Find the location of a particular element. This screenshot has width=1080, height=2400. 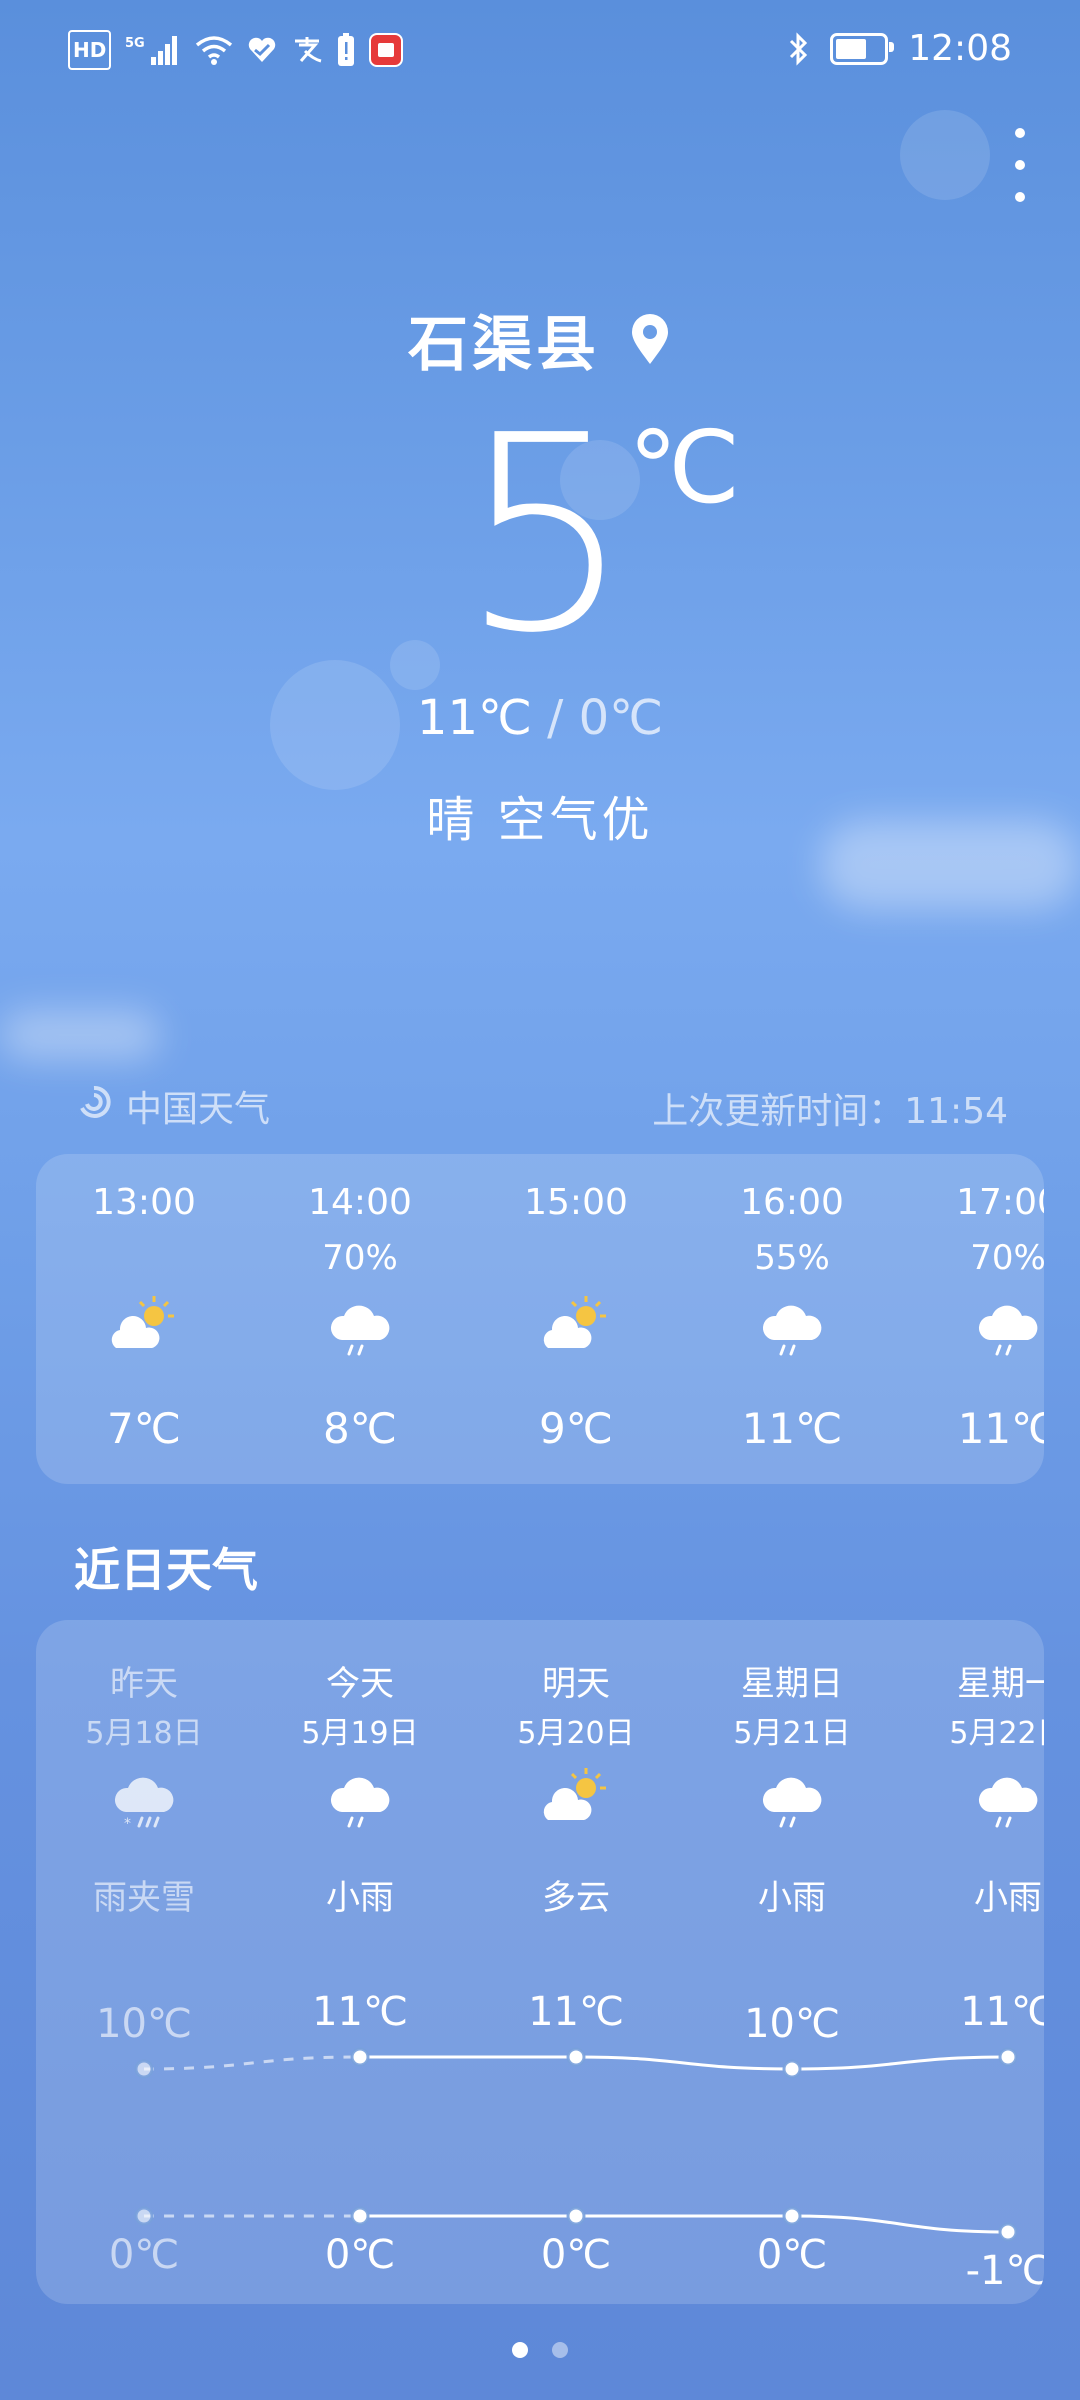

high-low-temperature: 11℃ / 0℃ is located at coordinates (540, 718).